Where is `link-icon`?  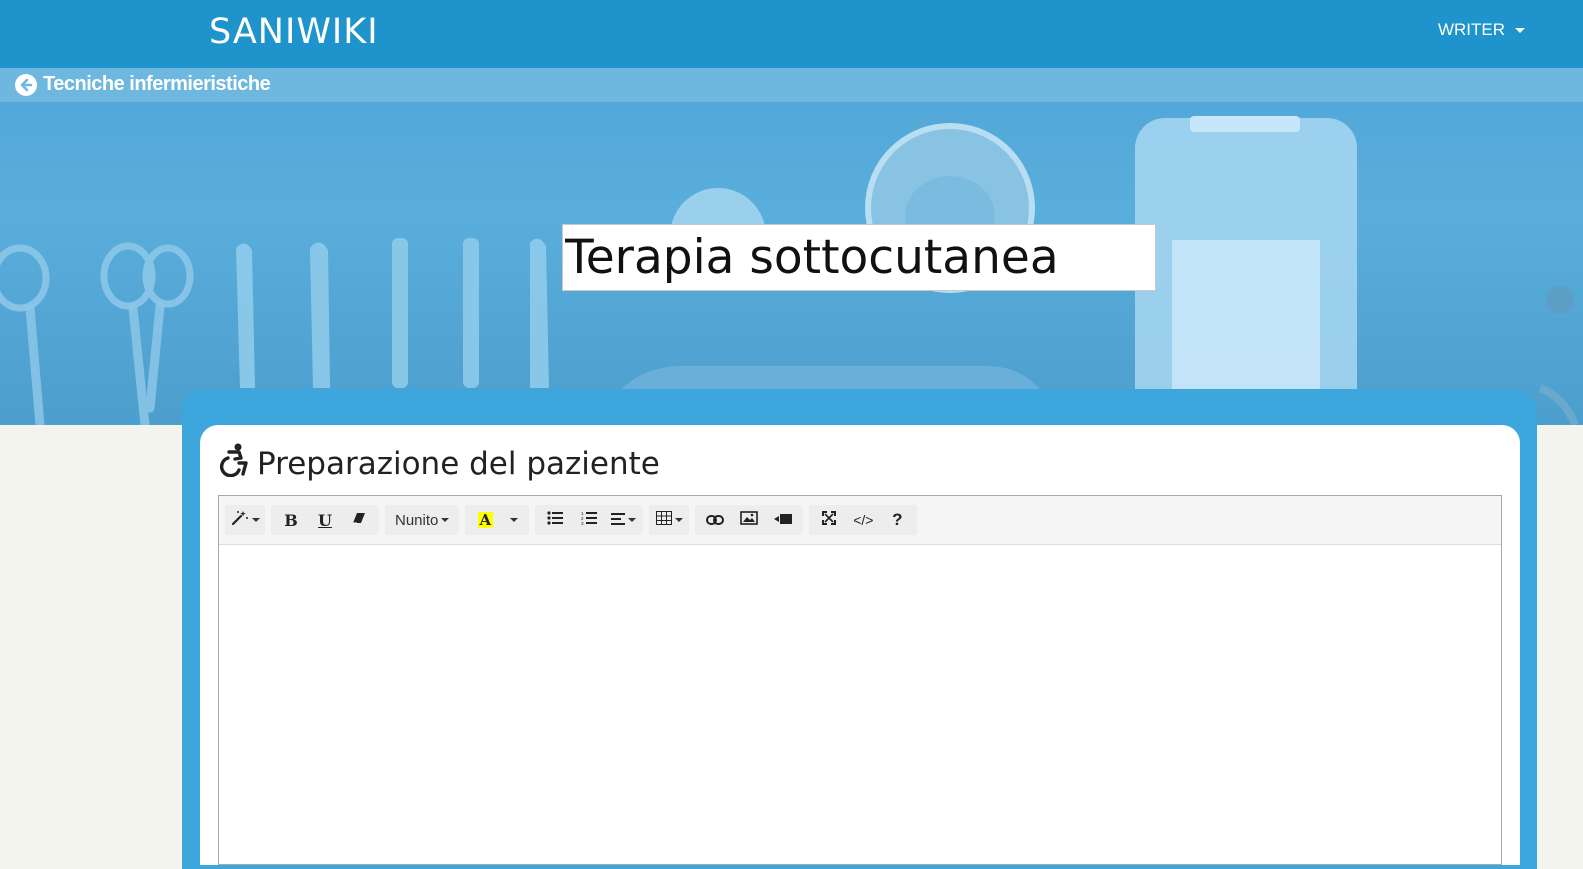 link-icon is located at coordinates (715, 520).